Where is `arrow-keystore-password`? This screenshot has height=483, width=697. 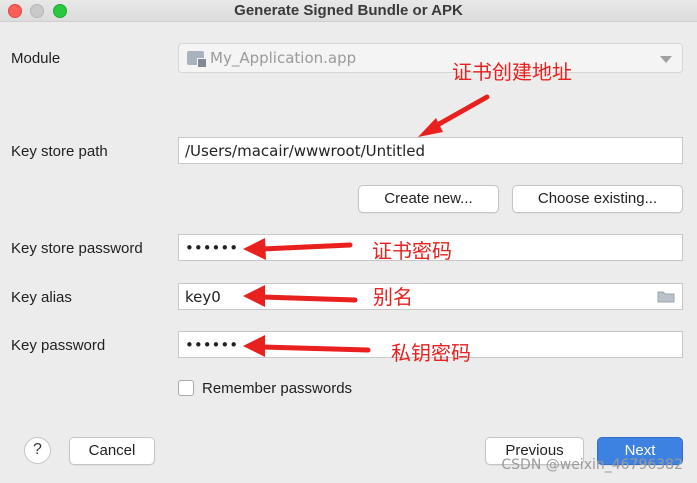
arrow-keystore-password is located at coordinates (298, 249).